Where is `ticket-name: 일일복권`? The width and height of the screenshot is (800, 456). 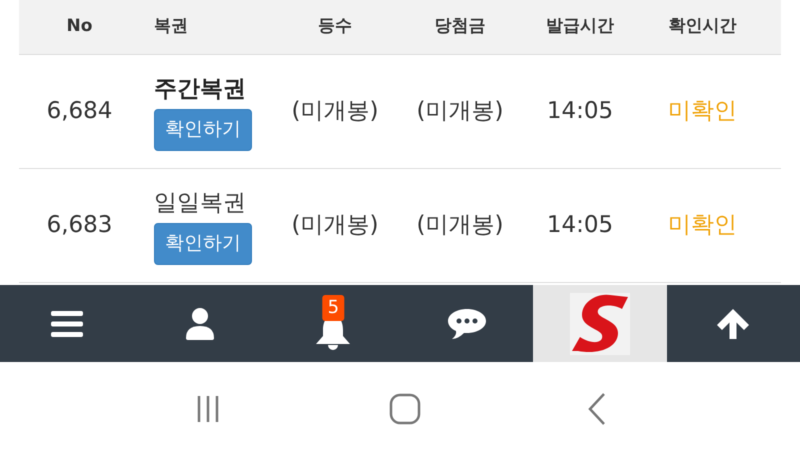
ticket-name: 일일복권 is located at coordinates (200, 203).